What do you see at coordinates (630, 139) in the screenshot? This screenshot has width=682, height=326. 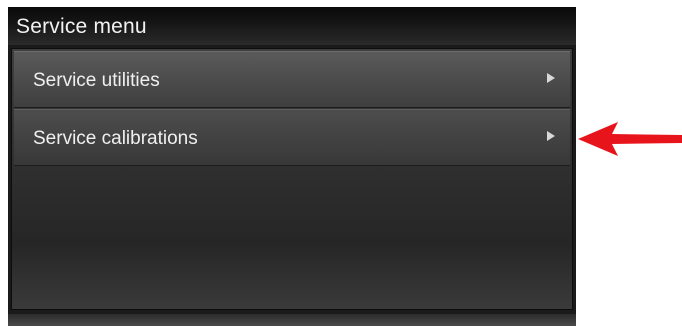 I see `red-arrow-icon` at bounding box center [630, 139].